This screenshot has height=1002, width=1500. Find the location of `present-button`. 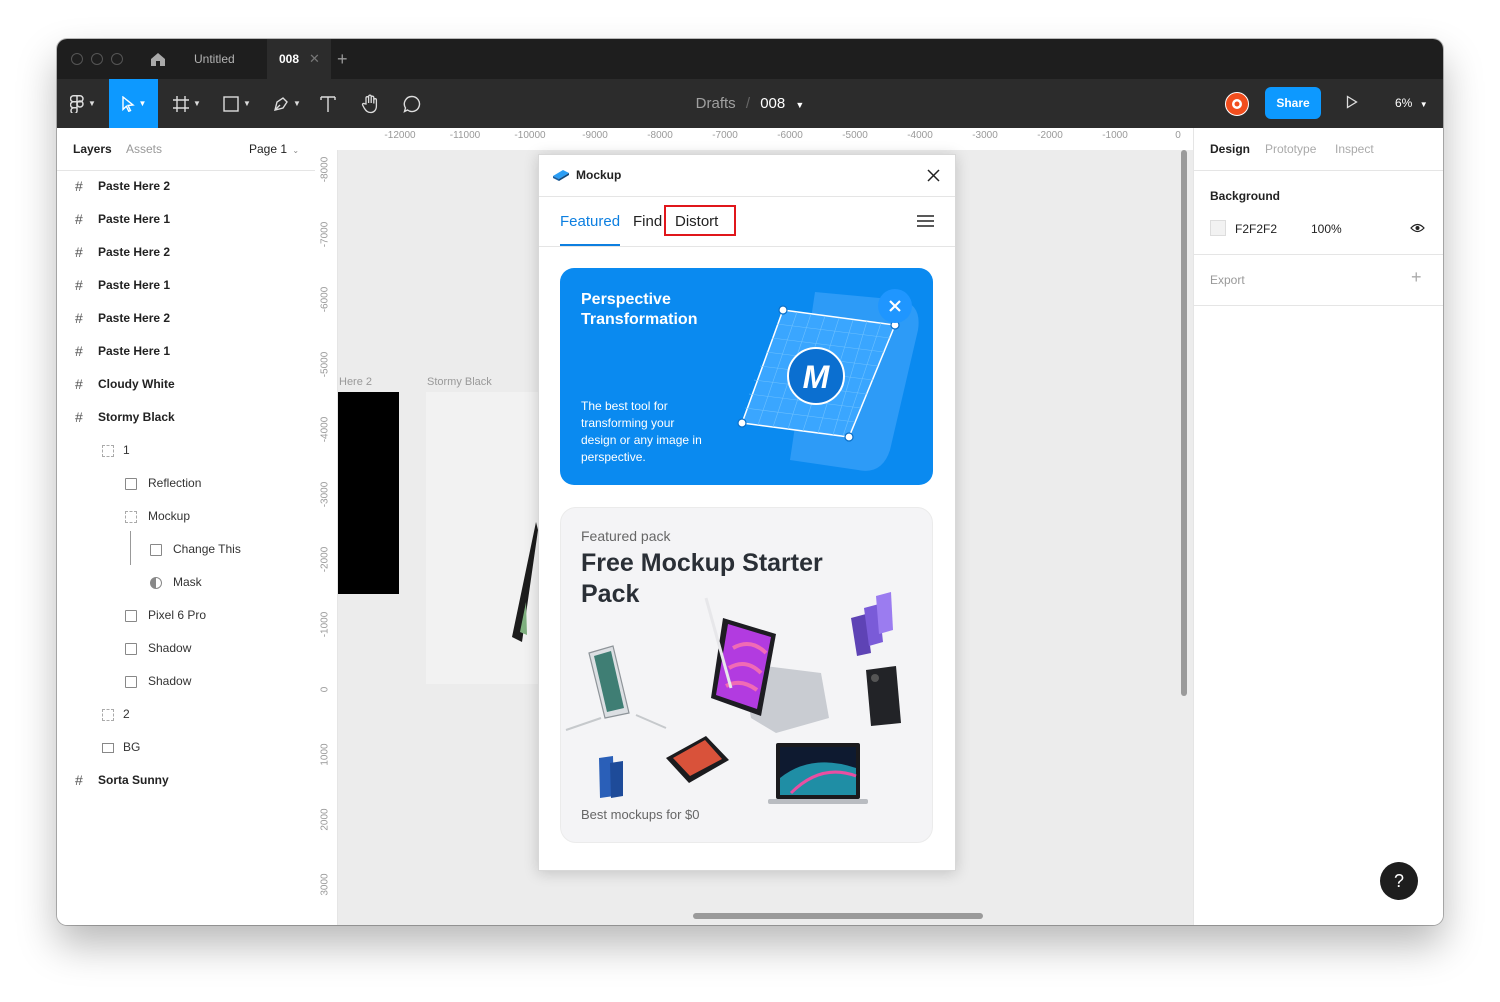

present-button is located at coordinates (1352, 104).